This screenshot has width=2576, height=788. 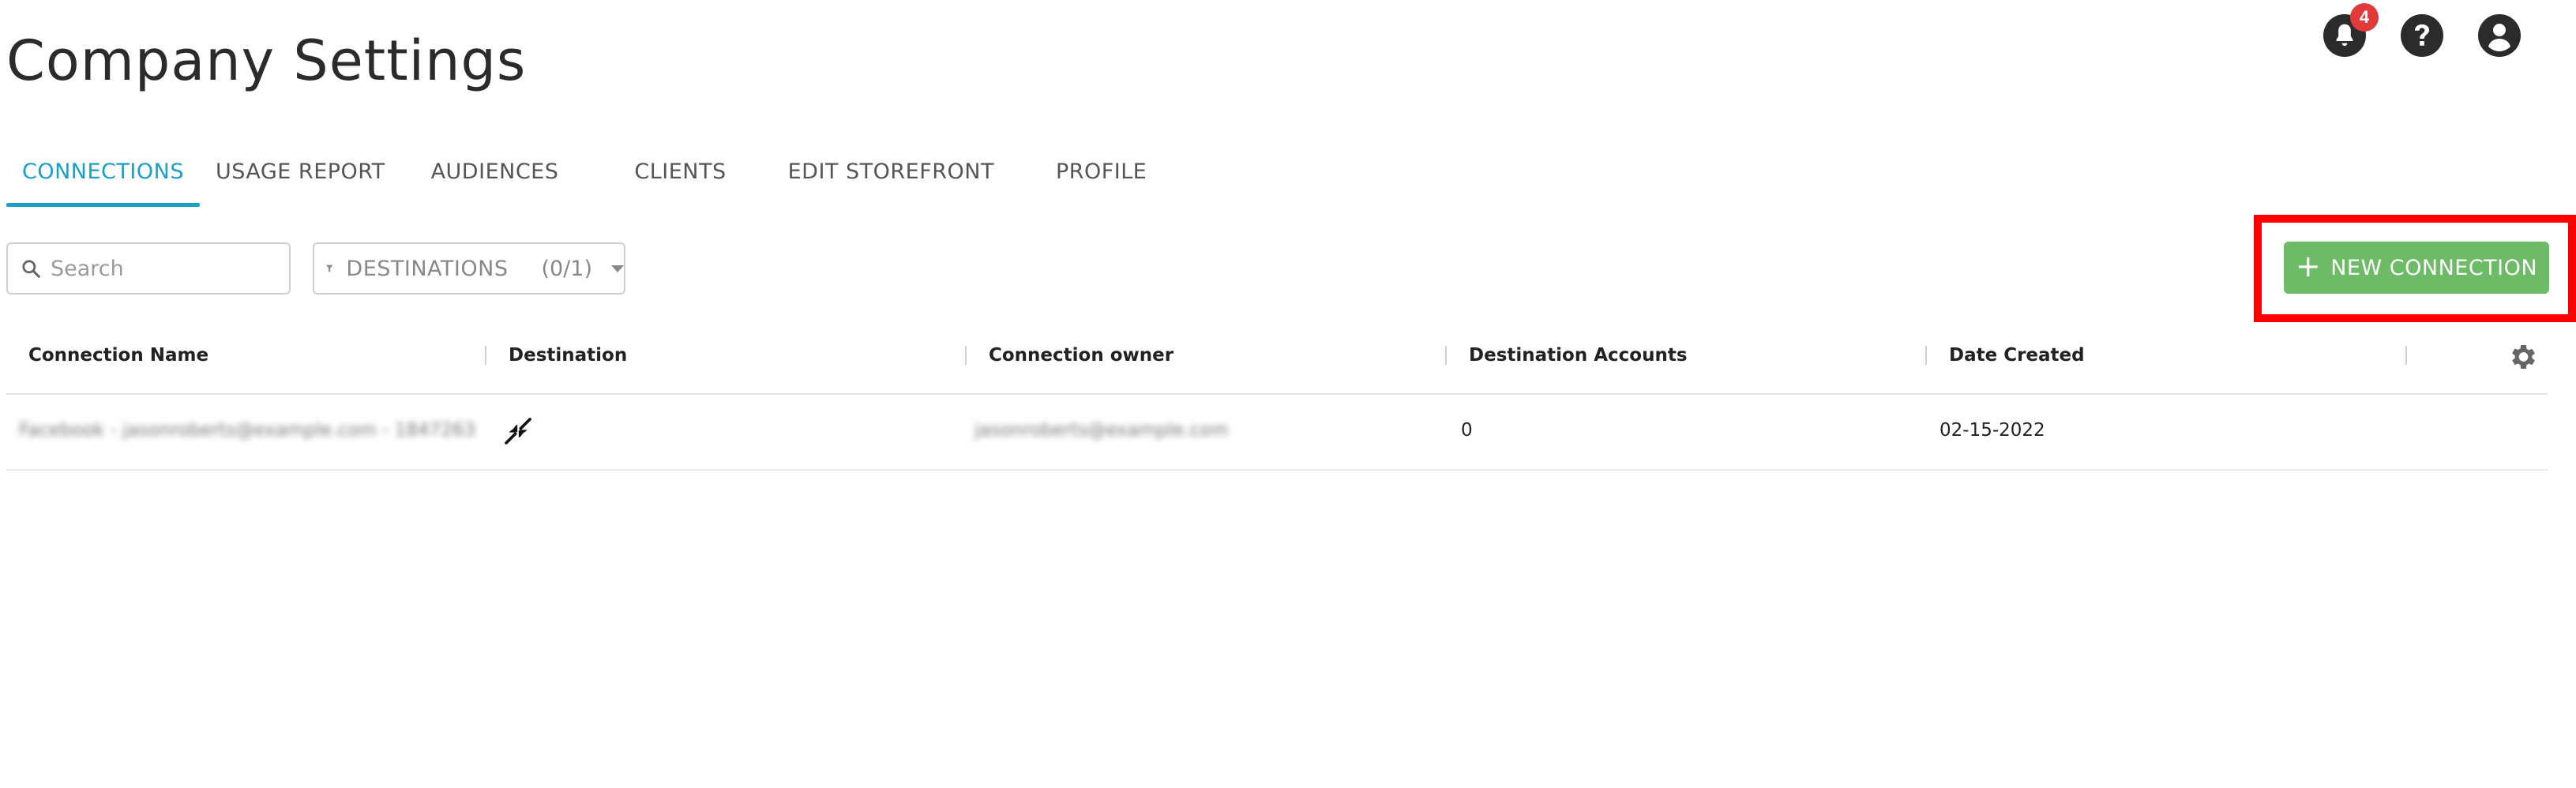 I want to click on tab-clients: CLIENTS, so click(x=680, y=181).